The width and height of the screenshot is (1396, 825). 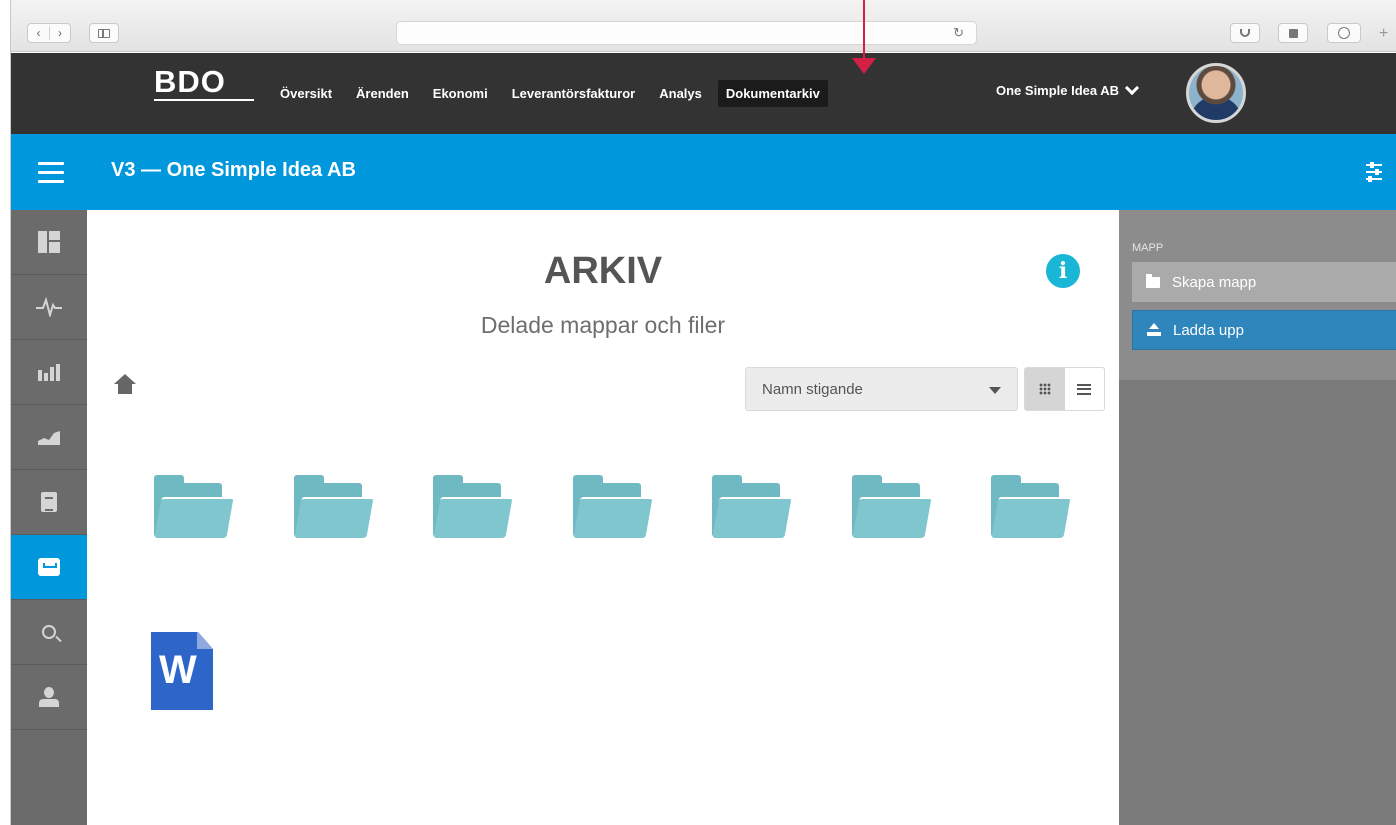 I want to click on folder-actions: MAPP Skapa mapp Ladda upp, so click(x=1257, y=295).